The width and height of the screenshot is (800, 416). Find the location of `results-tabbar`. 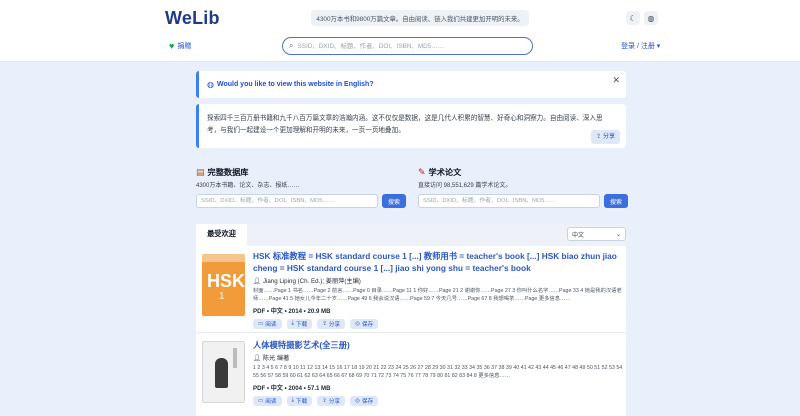

results-tabbar is located at coordinates (411, 235).